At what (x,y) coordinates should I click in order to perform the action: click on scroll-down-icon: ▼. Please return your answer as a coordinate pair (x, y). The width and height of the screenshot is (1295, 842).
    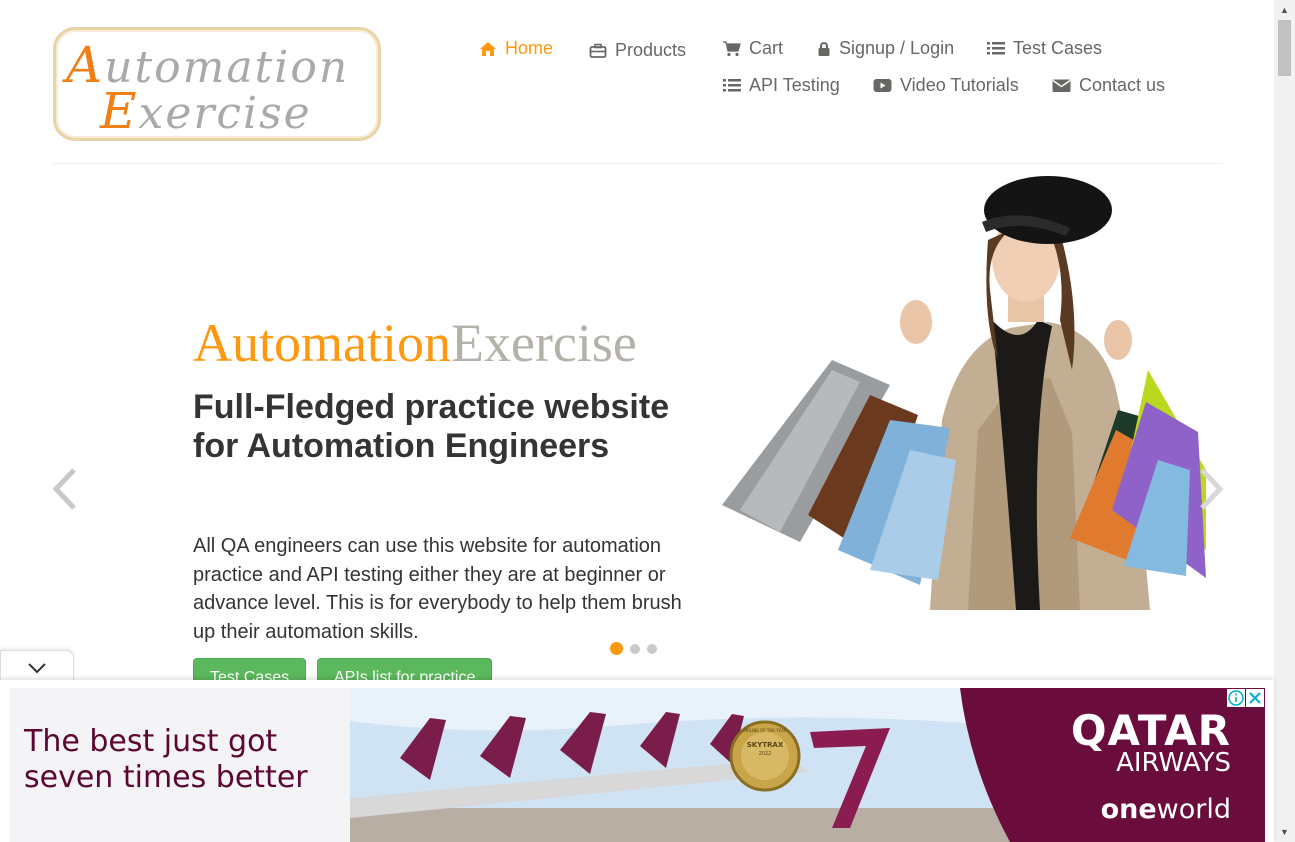
    Looking at the image, I should click on (1284, 832).